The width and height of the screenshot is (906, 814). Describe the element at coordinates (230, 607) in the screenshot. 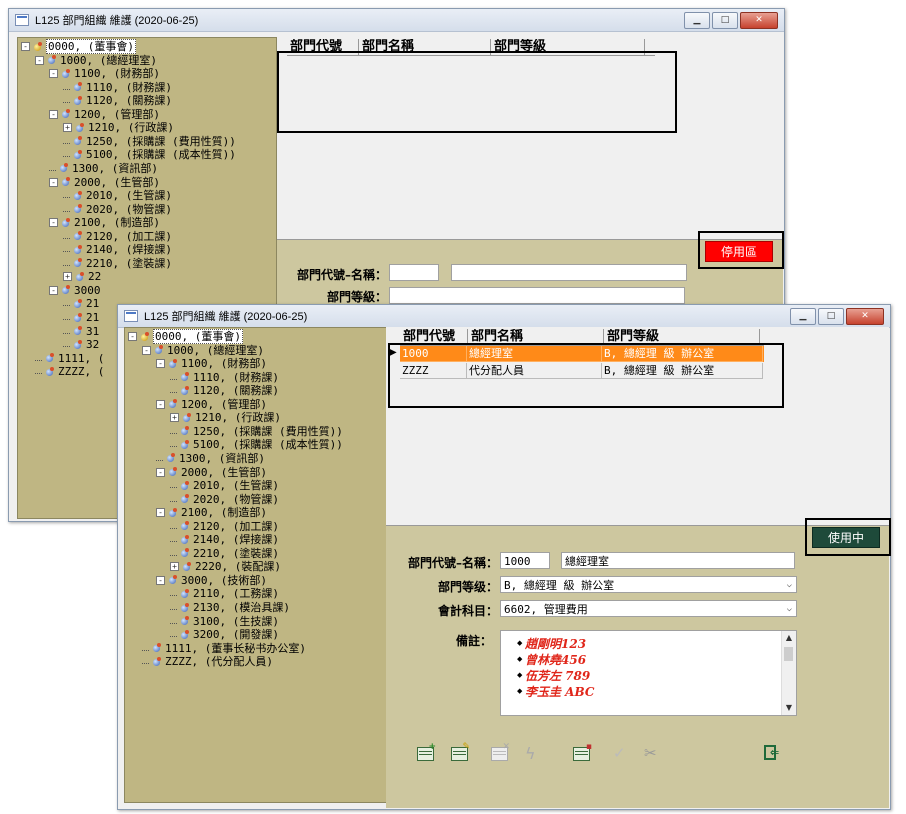

I see `tree-node: 2130, (模治具課)` at that location.